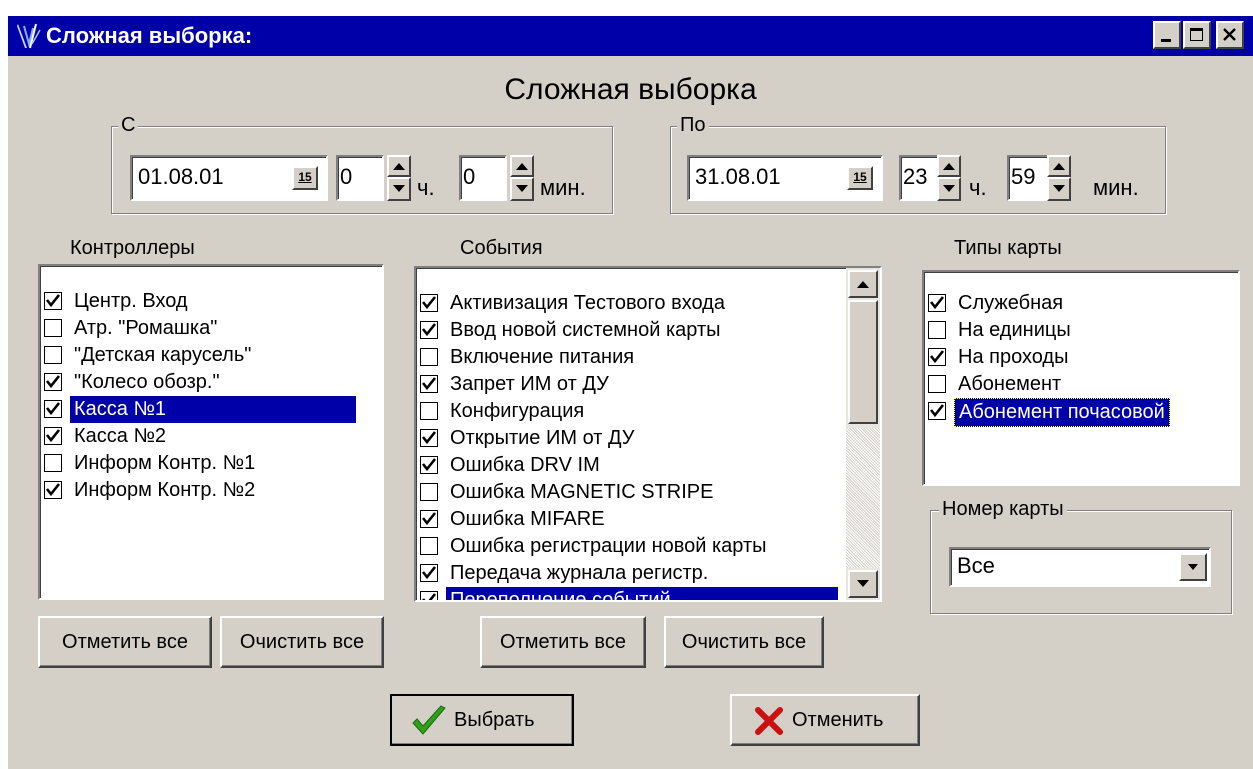  I want to click on from-hours-up-button, so click(399, 166).